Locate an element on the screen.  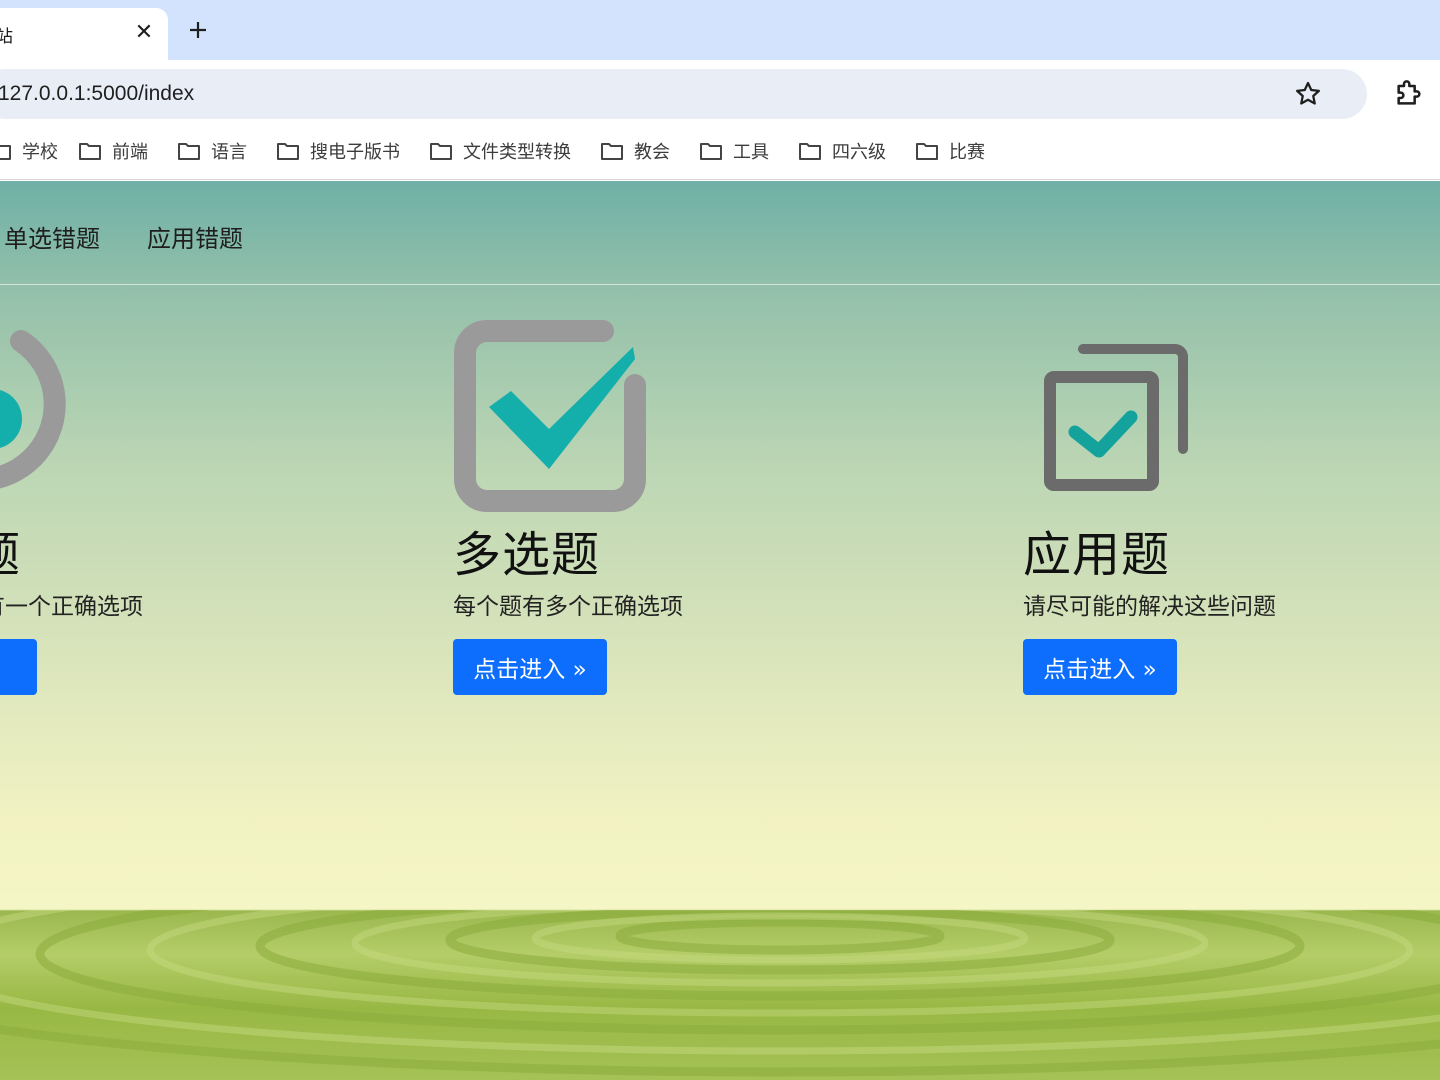
bookmark-folder: 搜电子版书 is located at coordinates (338, 151).